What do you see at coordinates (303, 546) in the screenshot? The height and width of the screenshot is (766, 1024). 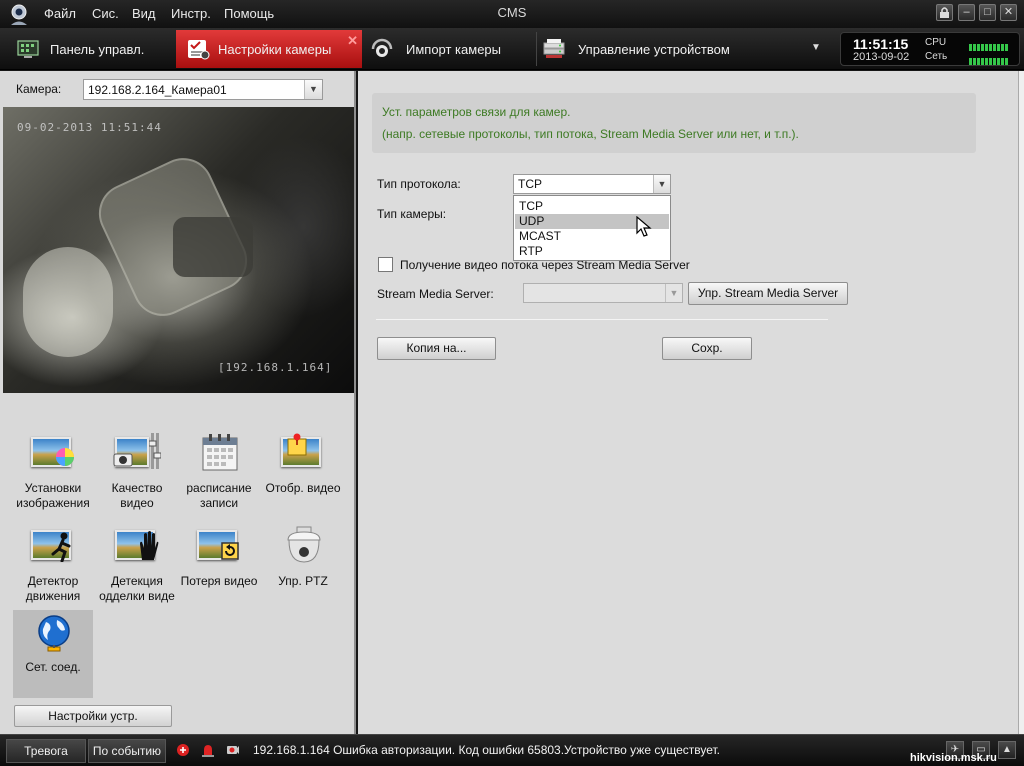 I see `ptz-dome-icon` at bounding box center [303, 546].